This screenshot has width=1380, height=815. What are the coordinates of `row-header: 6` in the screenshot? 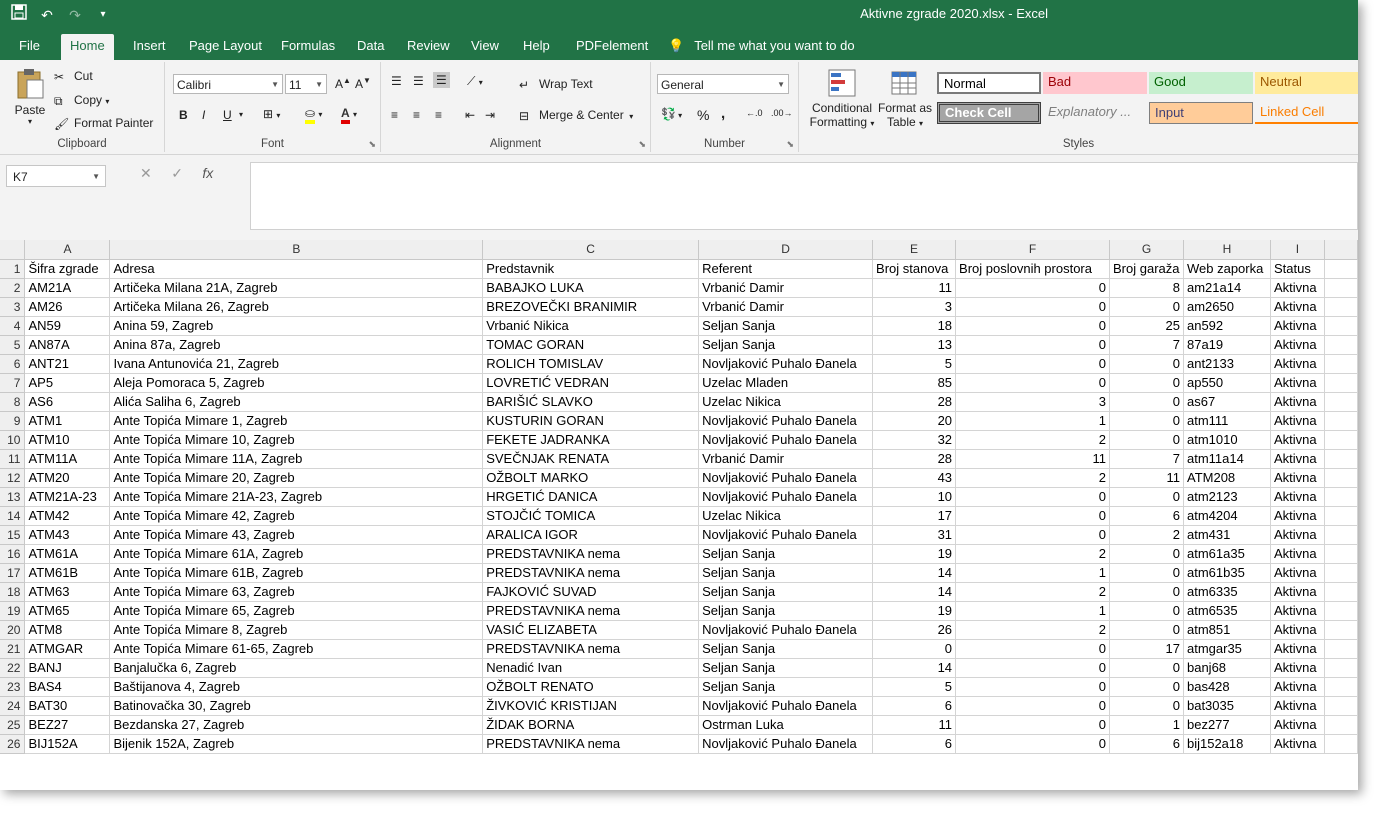 It's located at (13, 364).